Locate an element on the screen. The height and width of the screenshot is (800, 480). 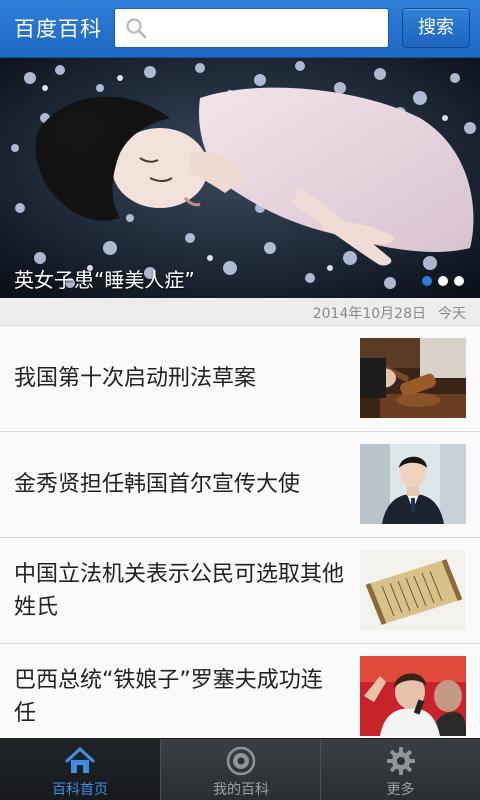
news-title: 中国立法机关表示公民可选取其他姓氏 is located at coordinates (179, 590).